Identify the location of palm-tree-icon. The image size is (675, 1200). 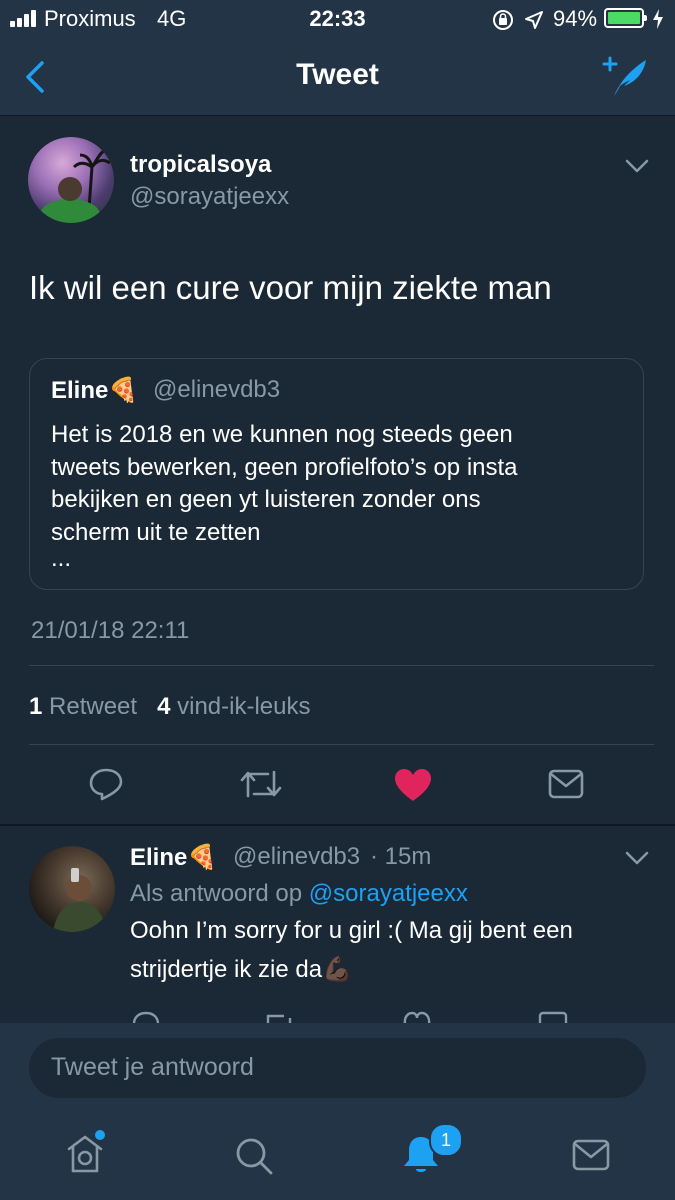
(75, 186).